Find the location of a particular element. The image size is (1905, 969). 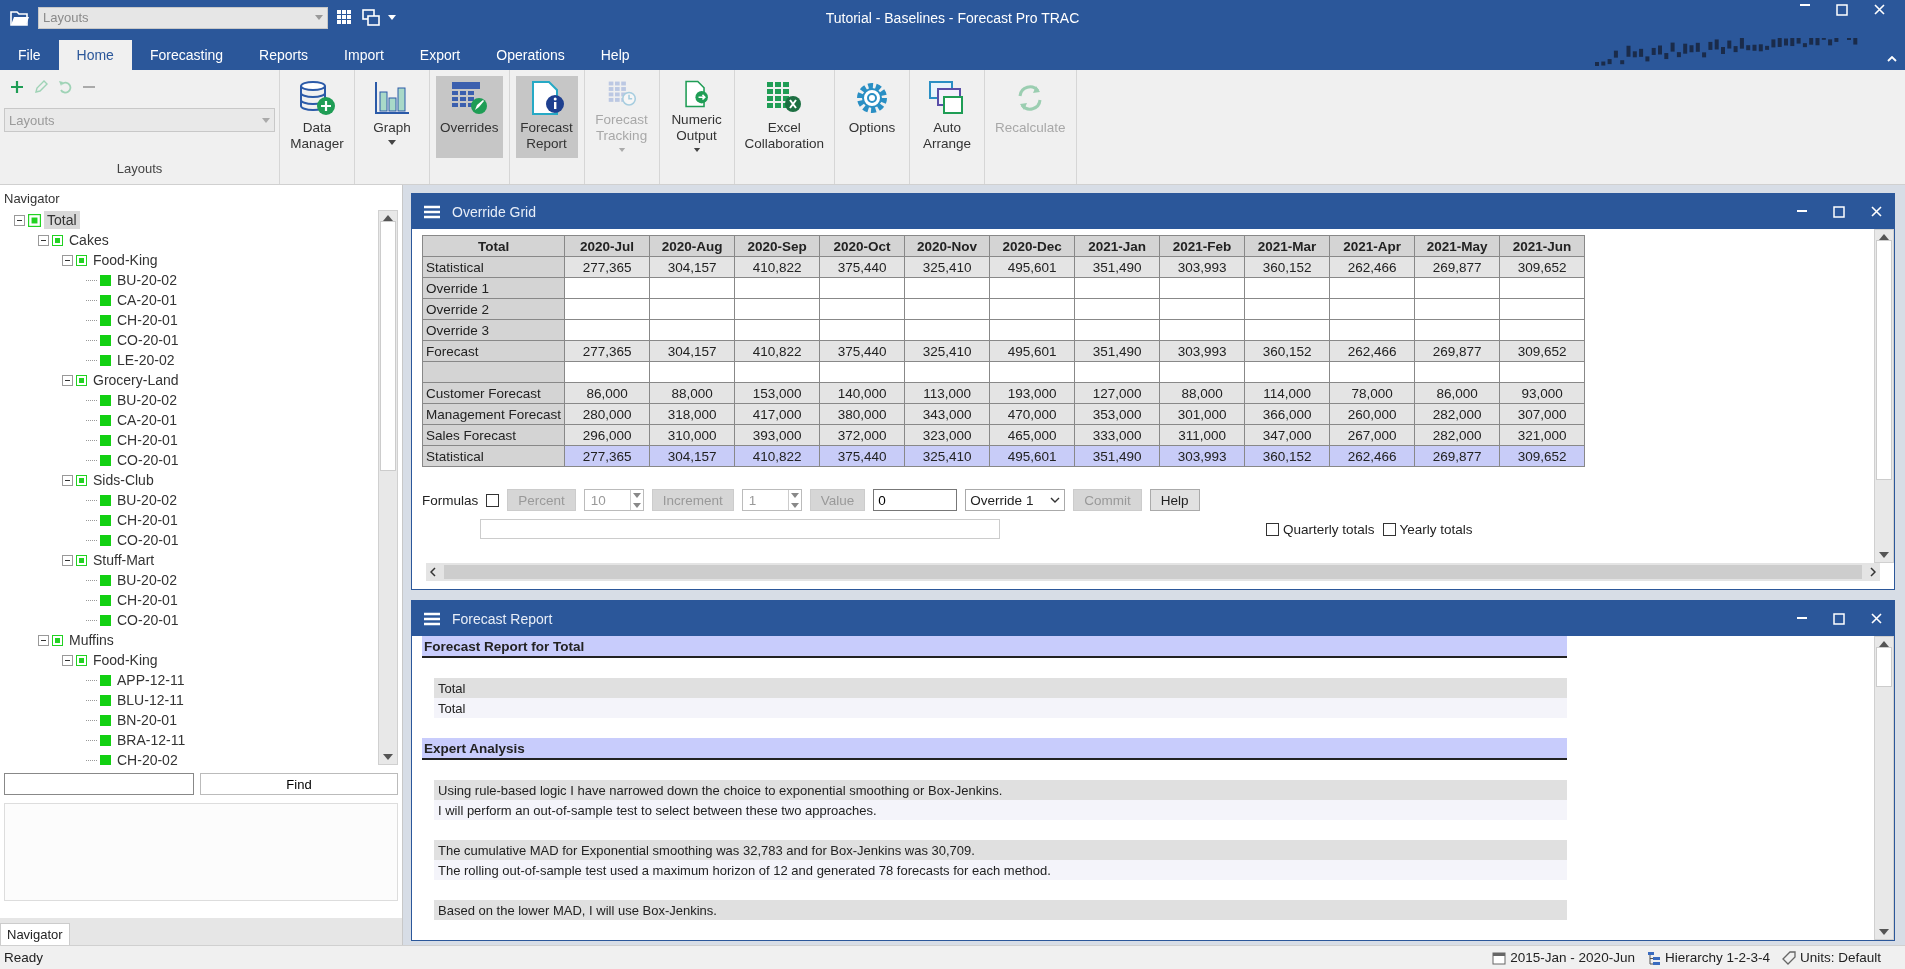

ribbon-button: Options is located at coordinates (872, 117).